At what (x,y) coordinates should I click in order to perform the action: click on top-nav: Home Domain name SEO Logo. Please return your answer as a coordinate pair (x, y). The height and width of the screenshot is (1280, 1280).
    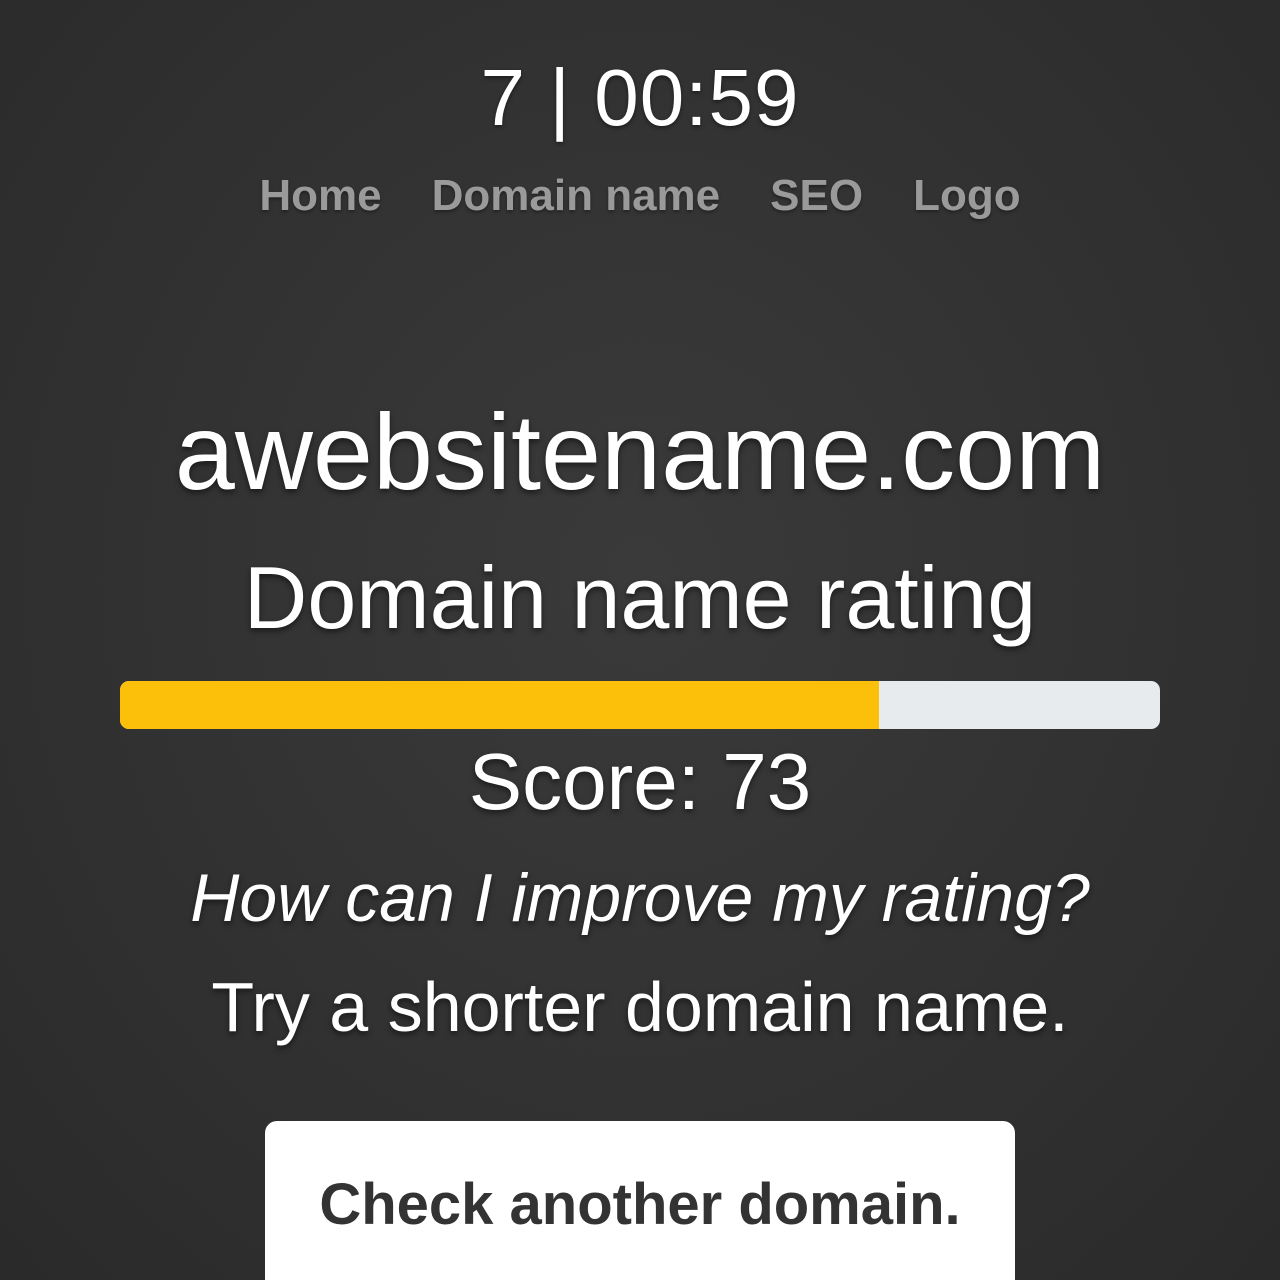
    Looking at the image, I should click on (640, 196).